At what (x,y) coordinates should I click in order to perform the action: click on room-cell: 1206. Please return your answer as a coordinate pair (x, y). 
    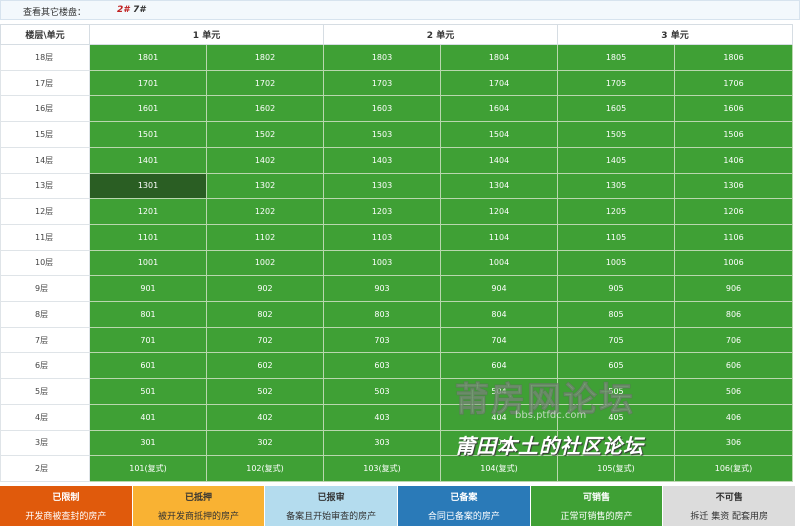
    Looking at the image, I should click on (733, 211).